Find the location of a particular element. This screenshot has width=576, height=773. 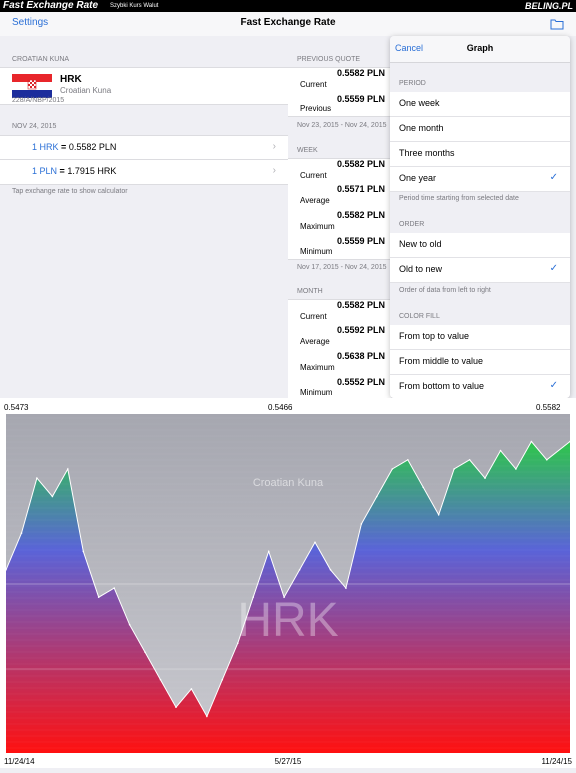

order-note: Order of data from left to right is located at coordinates (445, 290).